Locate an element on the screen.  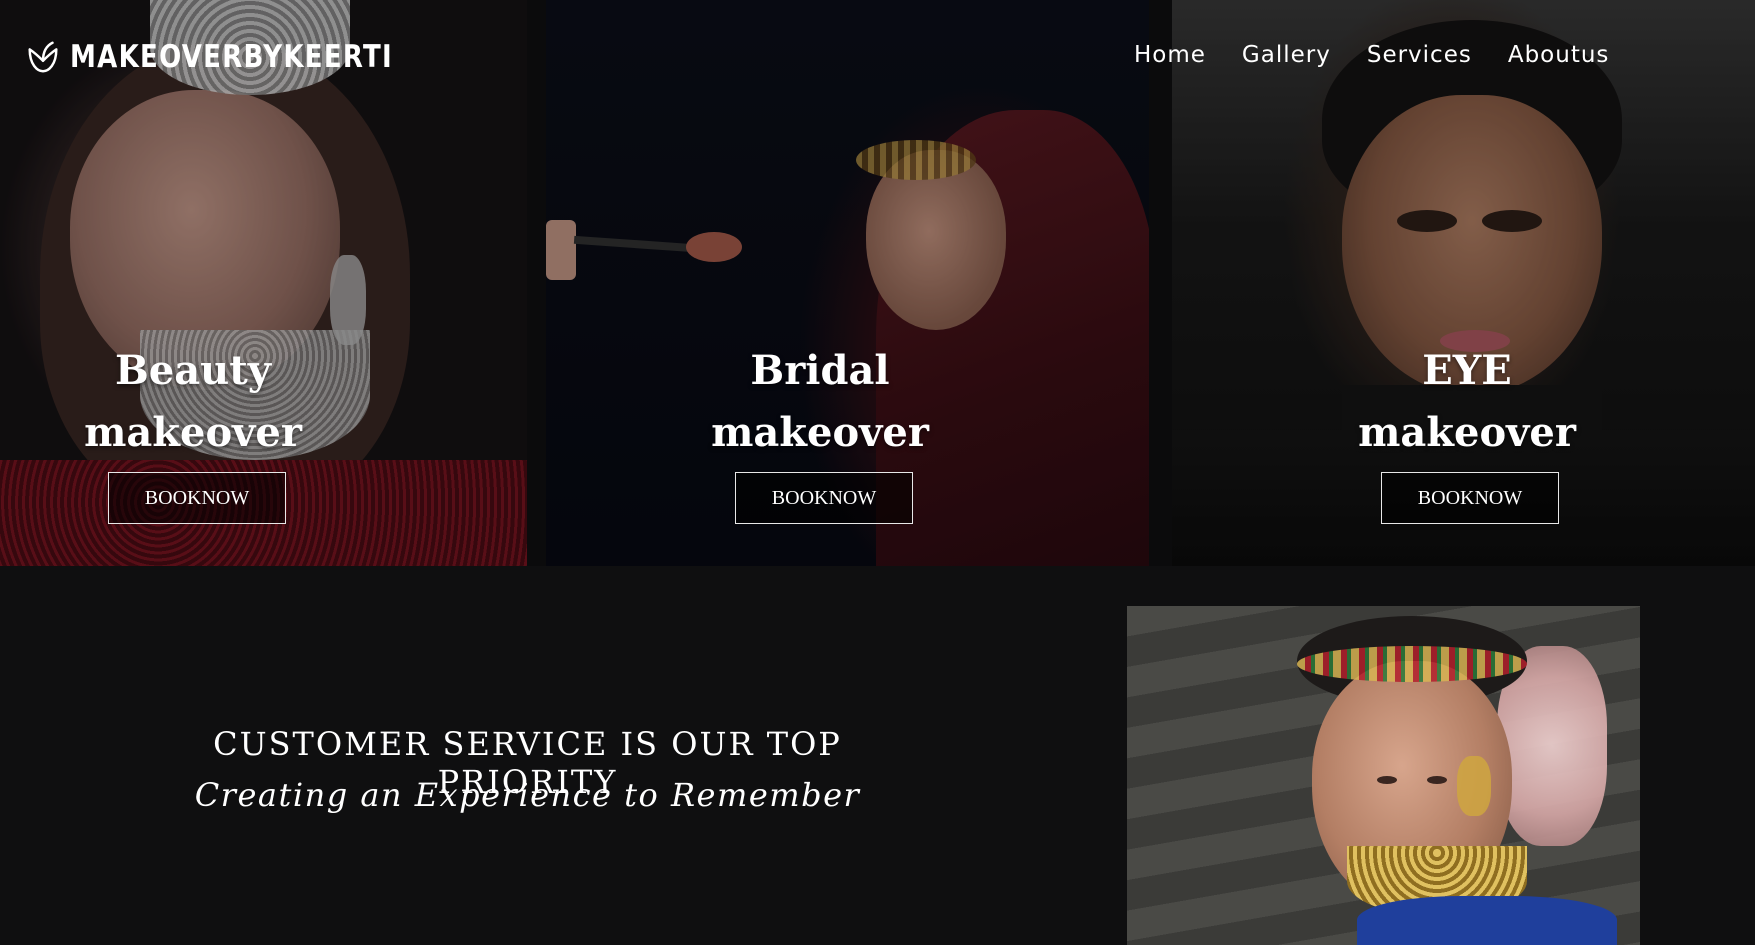
beauty-makeover-title: Beauty makeover is located at coordinates (193, 402).